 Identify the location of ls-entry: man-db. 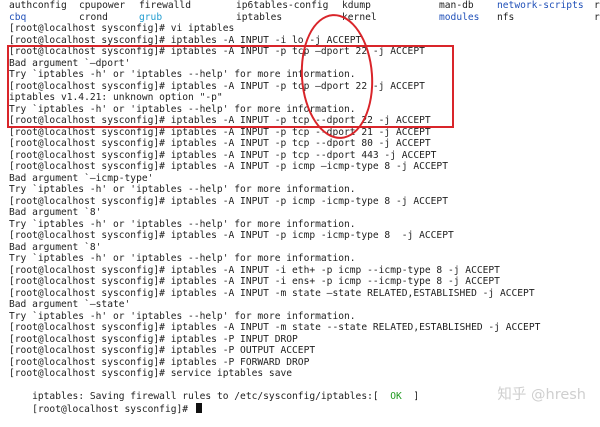
(456, 5).